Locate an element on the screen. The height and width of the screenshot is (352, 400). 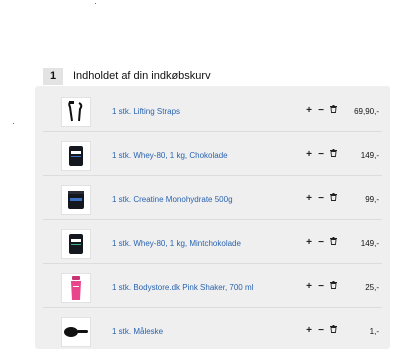
item-name-link: 1 stk. Whey-80, 1 kg, Mintchokolade is located at coordinates (176, 243).